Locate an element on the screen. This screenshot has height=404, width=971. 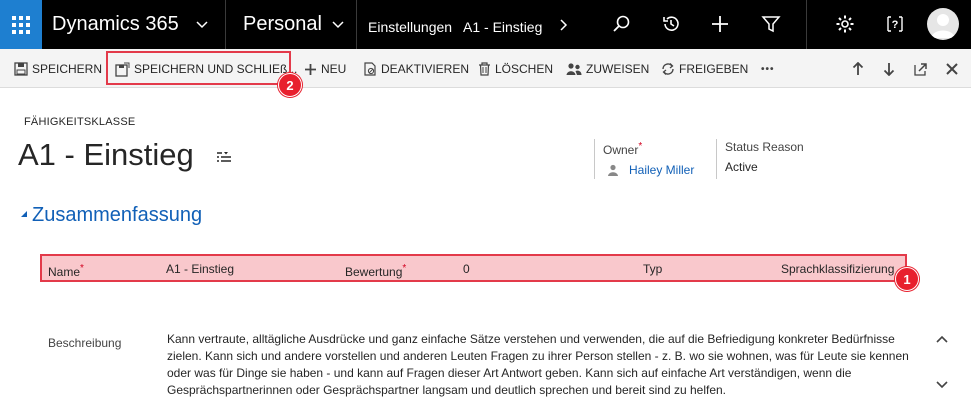
name-field-value: A1 - Einstieg is located at coordinates (200, 269).